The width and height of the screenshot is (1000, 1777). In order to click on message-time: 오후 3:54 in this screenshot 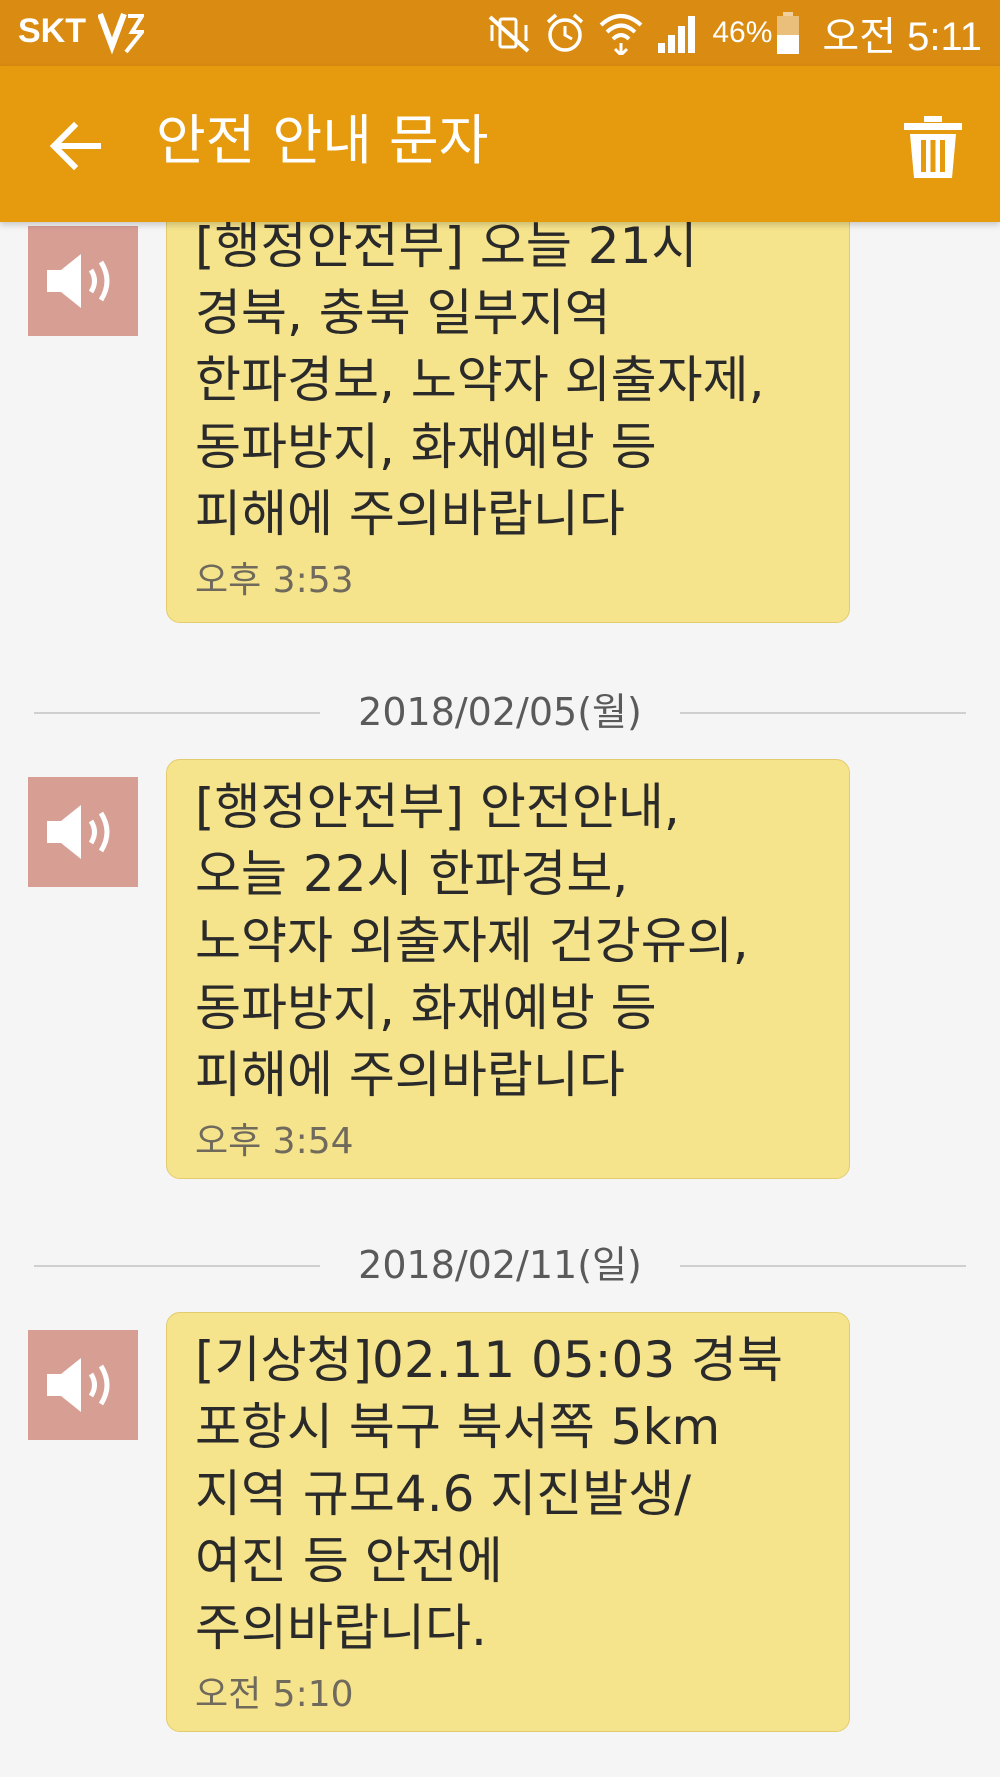, I will do `click(274, 1141)`.